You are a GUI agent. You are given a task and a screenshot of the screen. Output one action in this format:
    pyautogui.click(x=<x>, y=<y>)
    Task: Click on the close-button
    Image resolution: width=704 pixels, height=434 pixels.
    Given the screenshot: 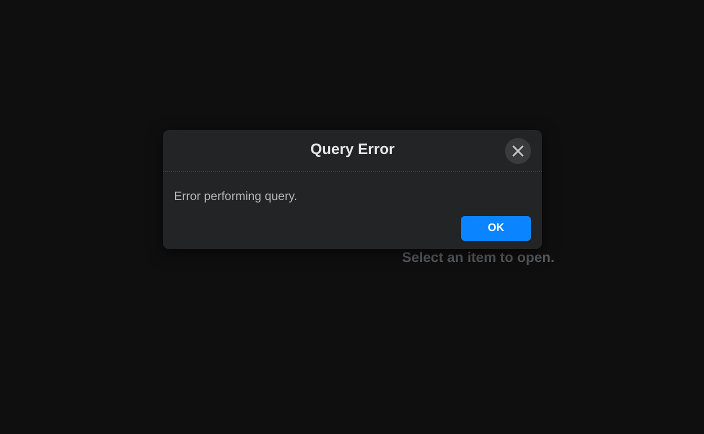 What is the action you would take?
    pyautogui.click(x=518, y=151)
    